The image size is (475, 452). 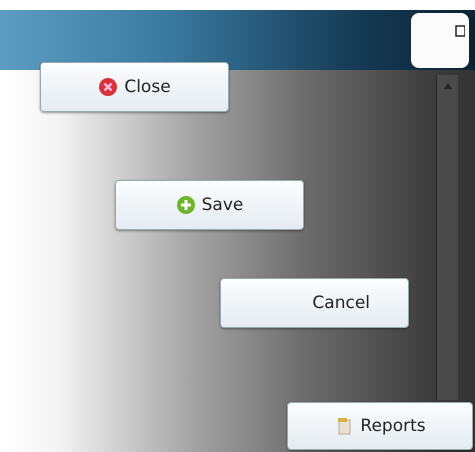 I want to click on window-button, so click(x=440, y=40).